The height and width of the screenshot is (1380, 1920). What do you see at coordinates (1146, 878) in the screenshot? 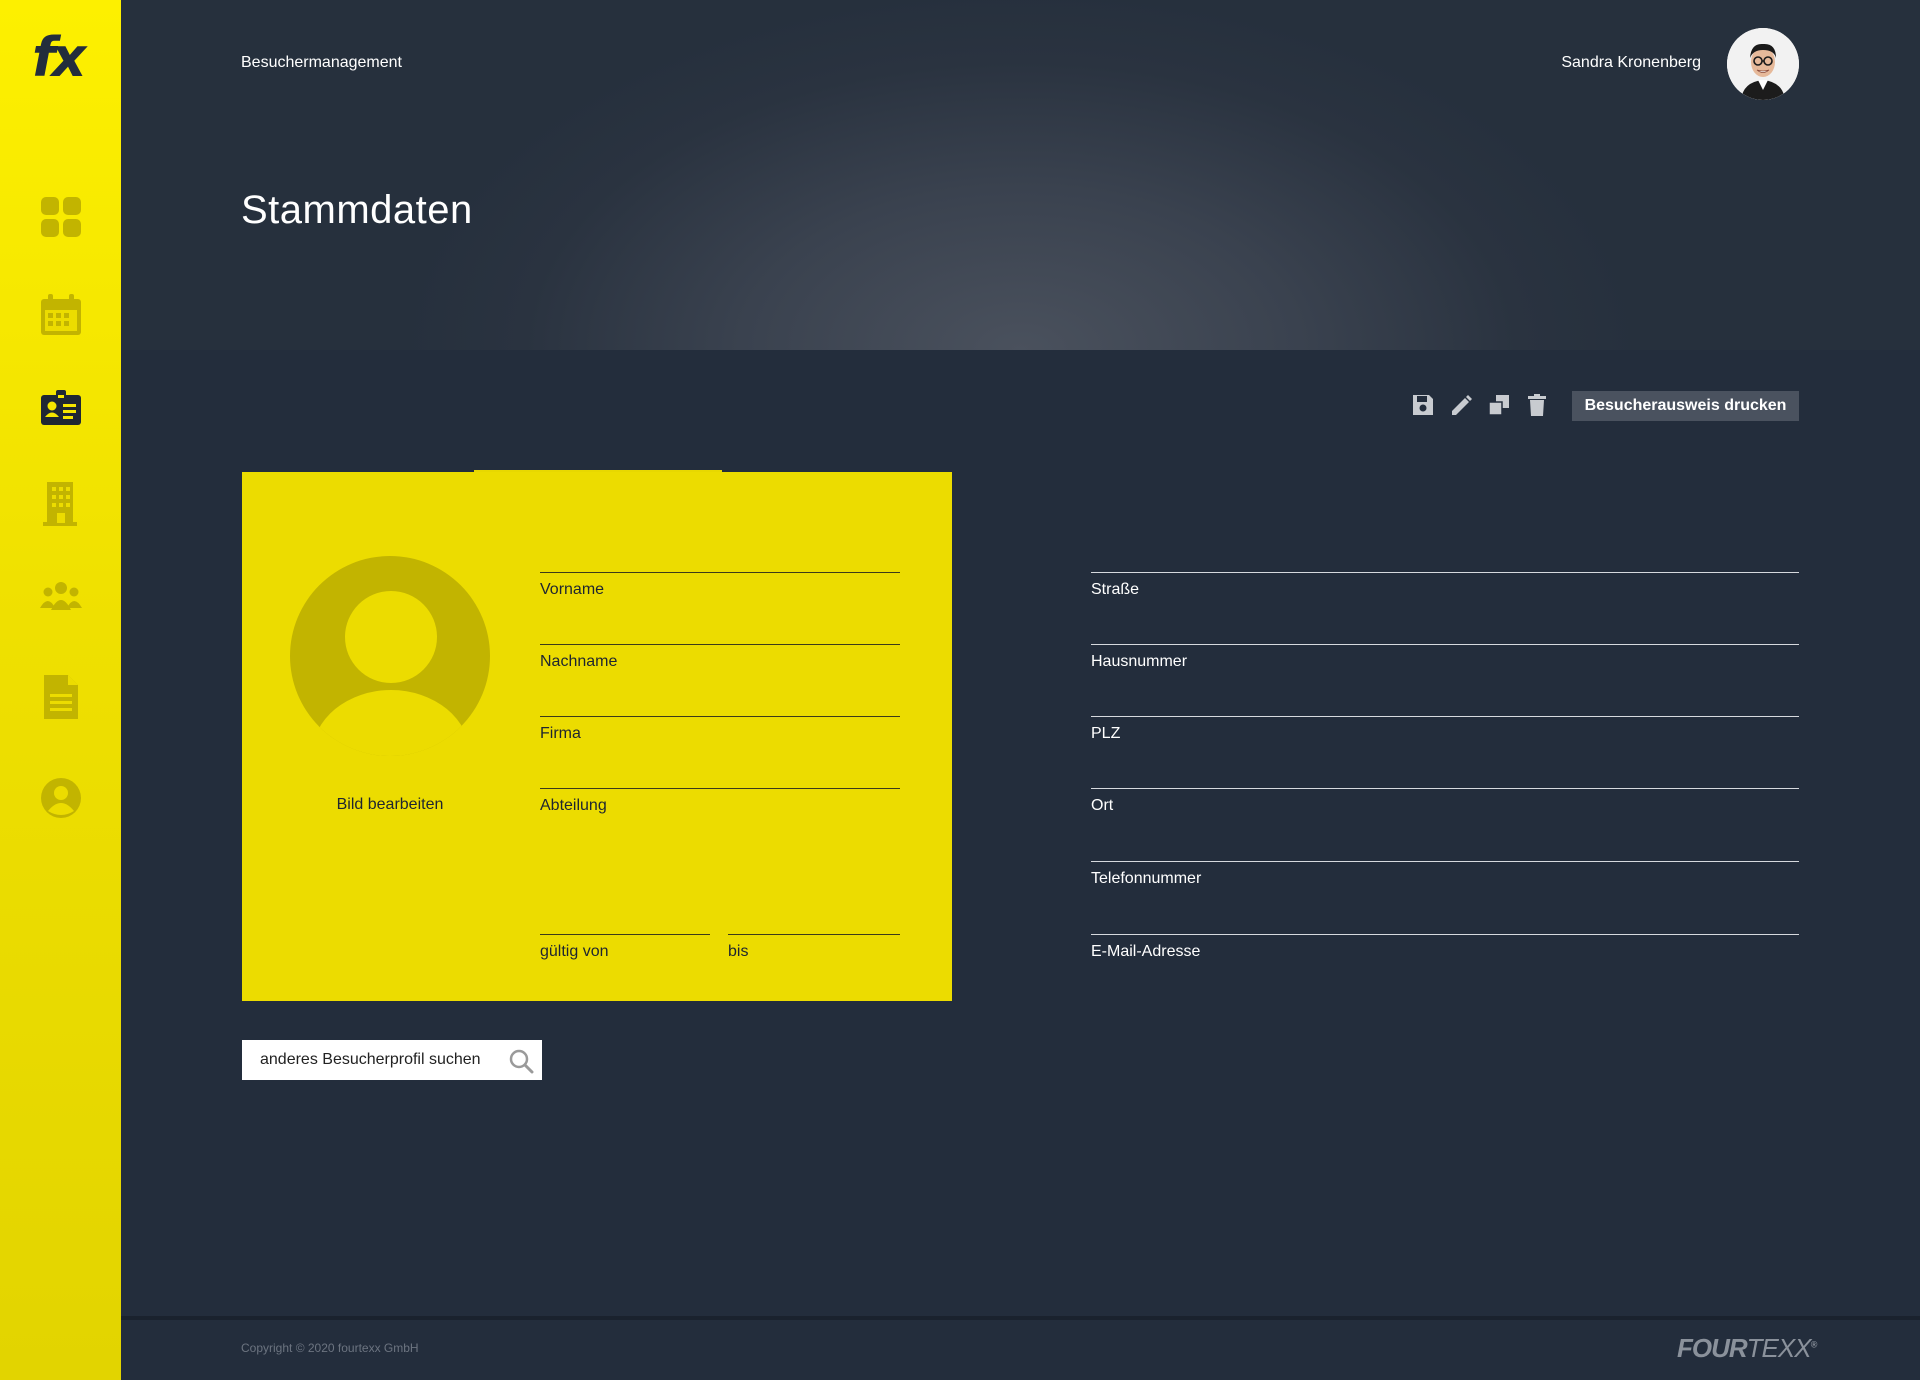
I see `phone-label: Telefonnummer` at bounding box center [1146, 878].